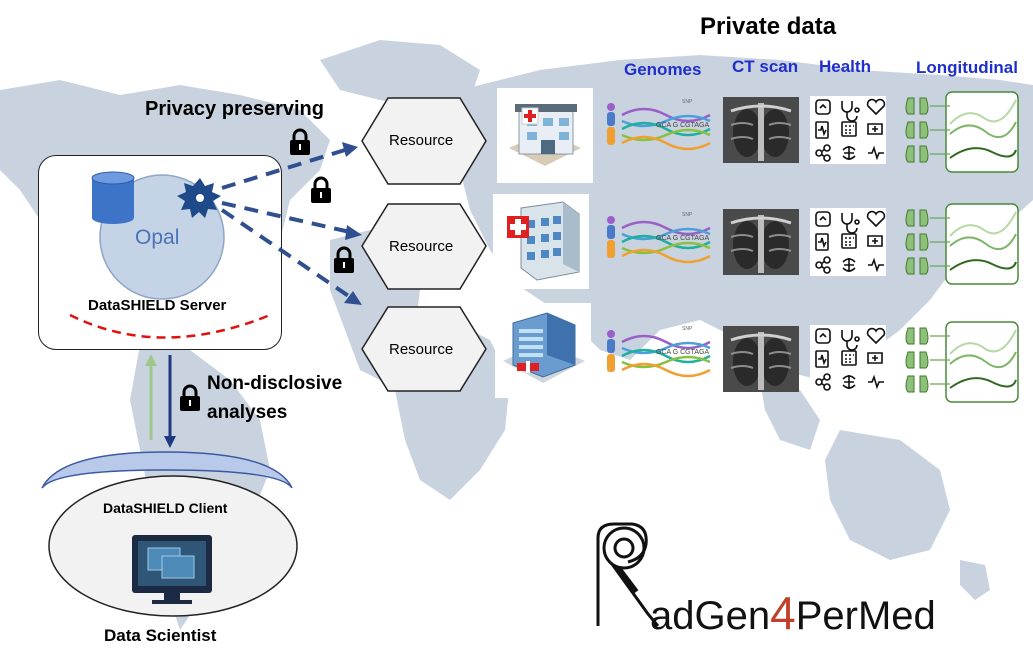  Describe the element at coordinates (611, 124) in the screenshot. I see `person-silhouette` at that location.